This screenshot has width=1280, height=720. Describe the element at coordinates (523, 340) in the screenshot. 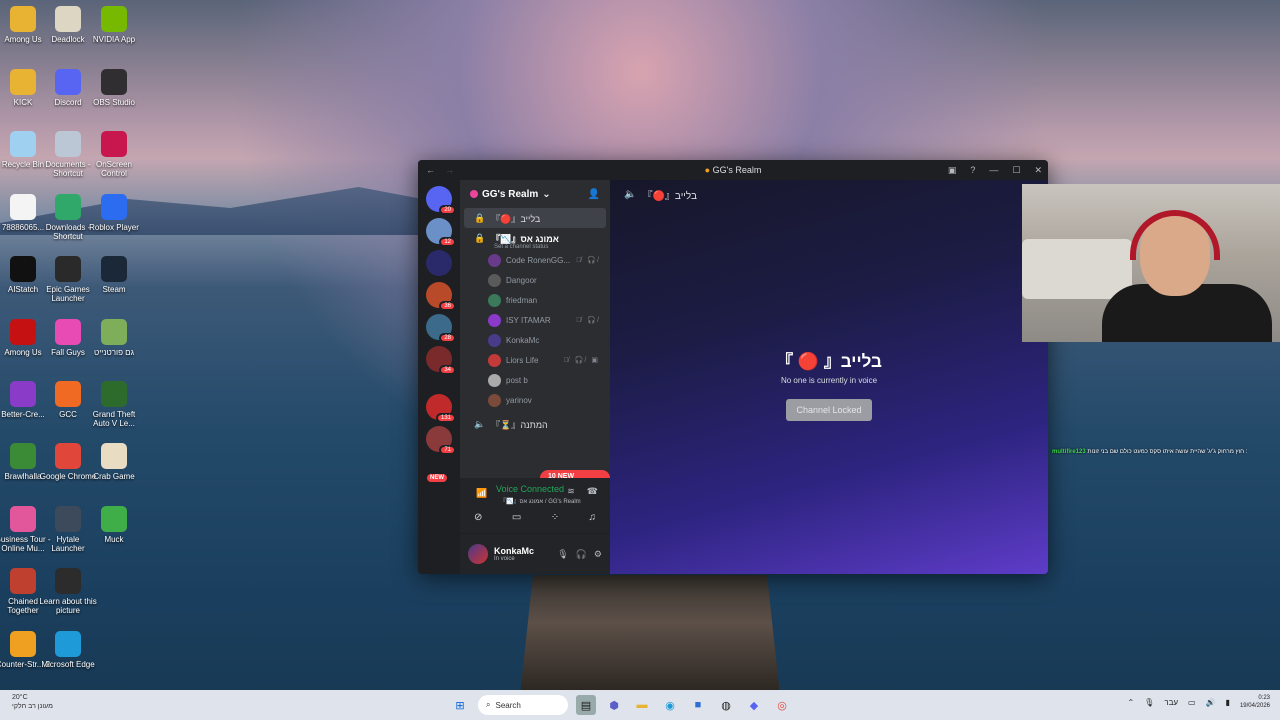

I see `member-name: KonkaMc` at that location.